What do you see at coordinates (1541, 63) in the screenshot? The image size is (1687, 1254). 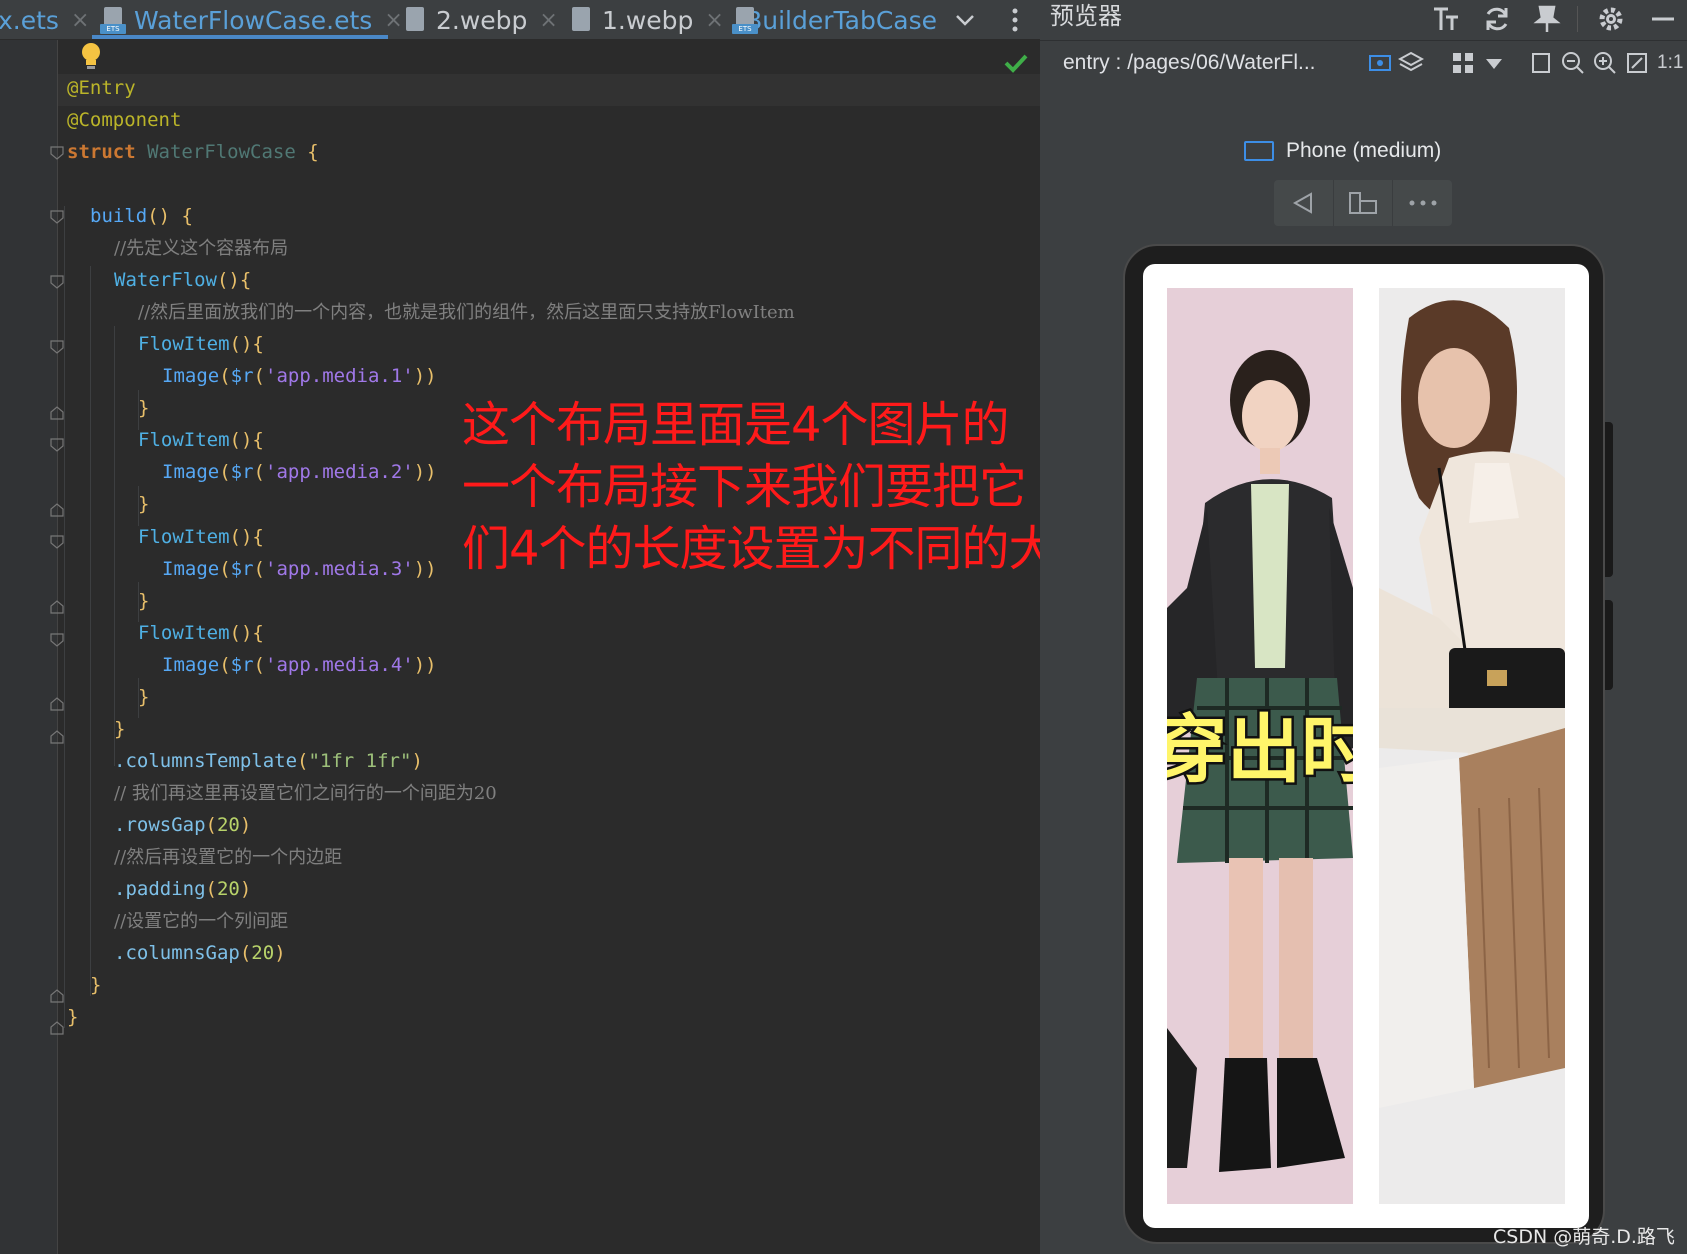 I see `device-frame-icon` at bounding box center [1541, 63].